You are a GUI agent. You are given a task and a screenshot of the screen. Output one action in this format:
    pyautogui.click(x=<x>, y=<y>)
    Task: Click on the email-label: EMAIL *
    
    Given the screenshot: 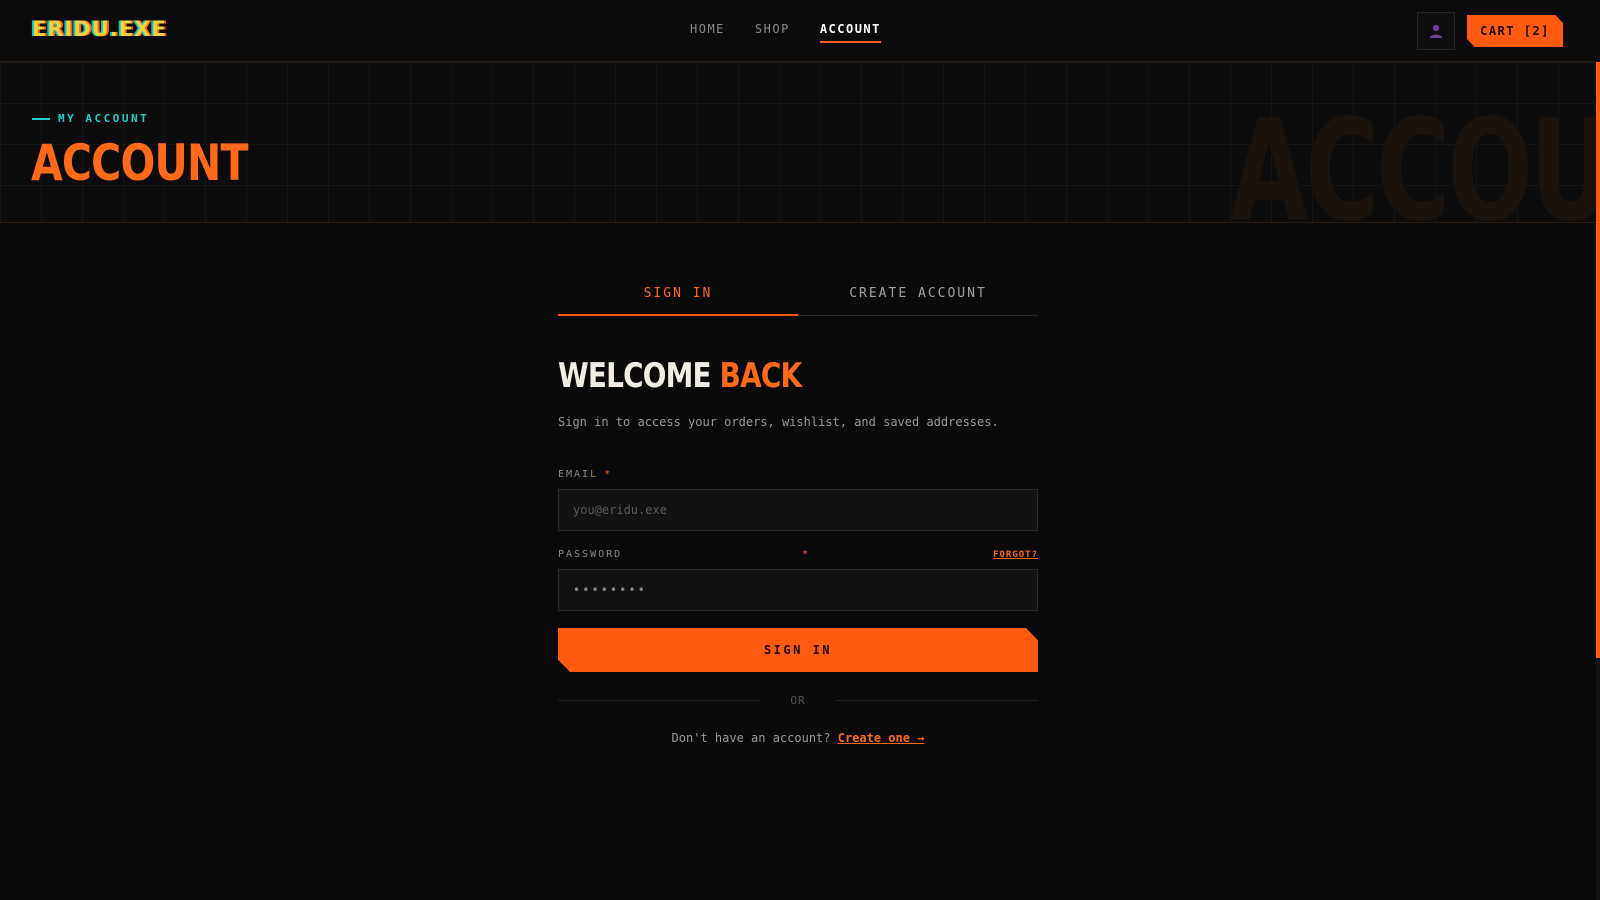 What is the action you would take?
    pyautogui.click(x=585, y=474)
    